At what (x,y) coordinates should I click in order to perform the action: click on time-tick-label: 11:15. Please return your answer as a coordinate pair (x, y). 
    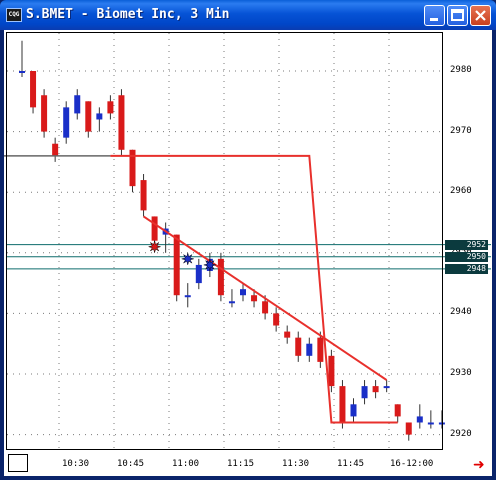
    Looking at the image, I should click on (241, 464).